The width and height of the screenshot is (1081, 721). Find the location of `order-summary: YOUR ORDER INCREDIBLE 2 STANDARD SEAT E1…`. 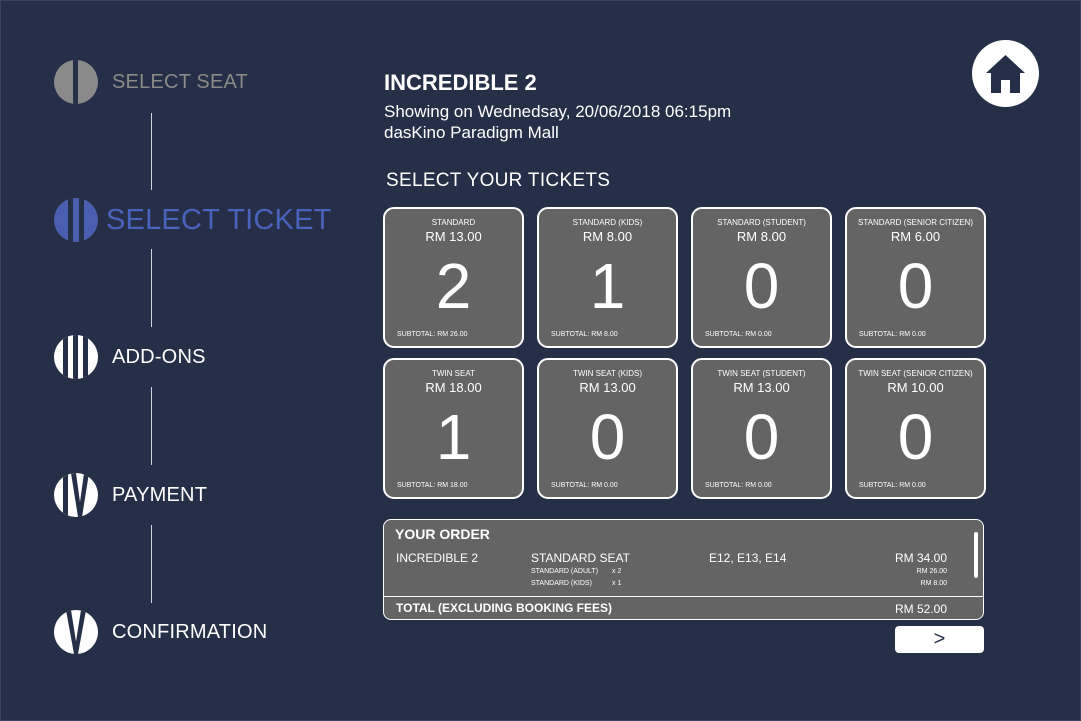

order-summary: YOUR ORDER INCREDIBLE 2 STANDARD SEAT E1… is located at coordinates (683, 569).